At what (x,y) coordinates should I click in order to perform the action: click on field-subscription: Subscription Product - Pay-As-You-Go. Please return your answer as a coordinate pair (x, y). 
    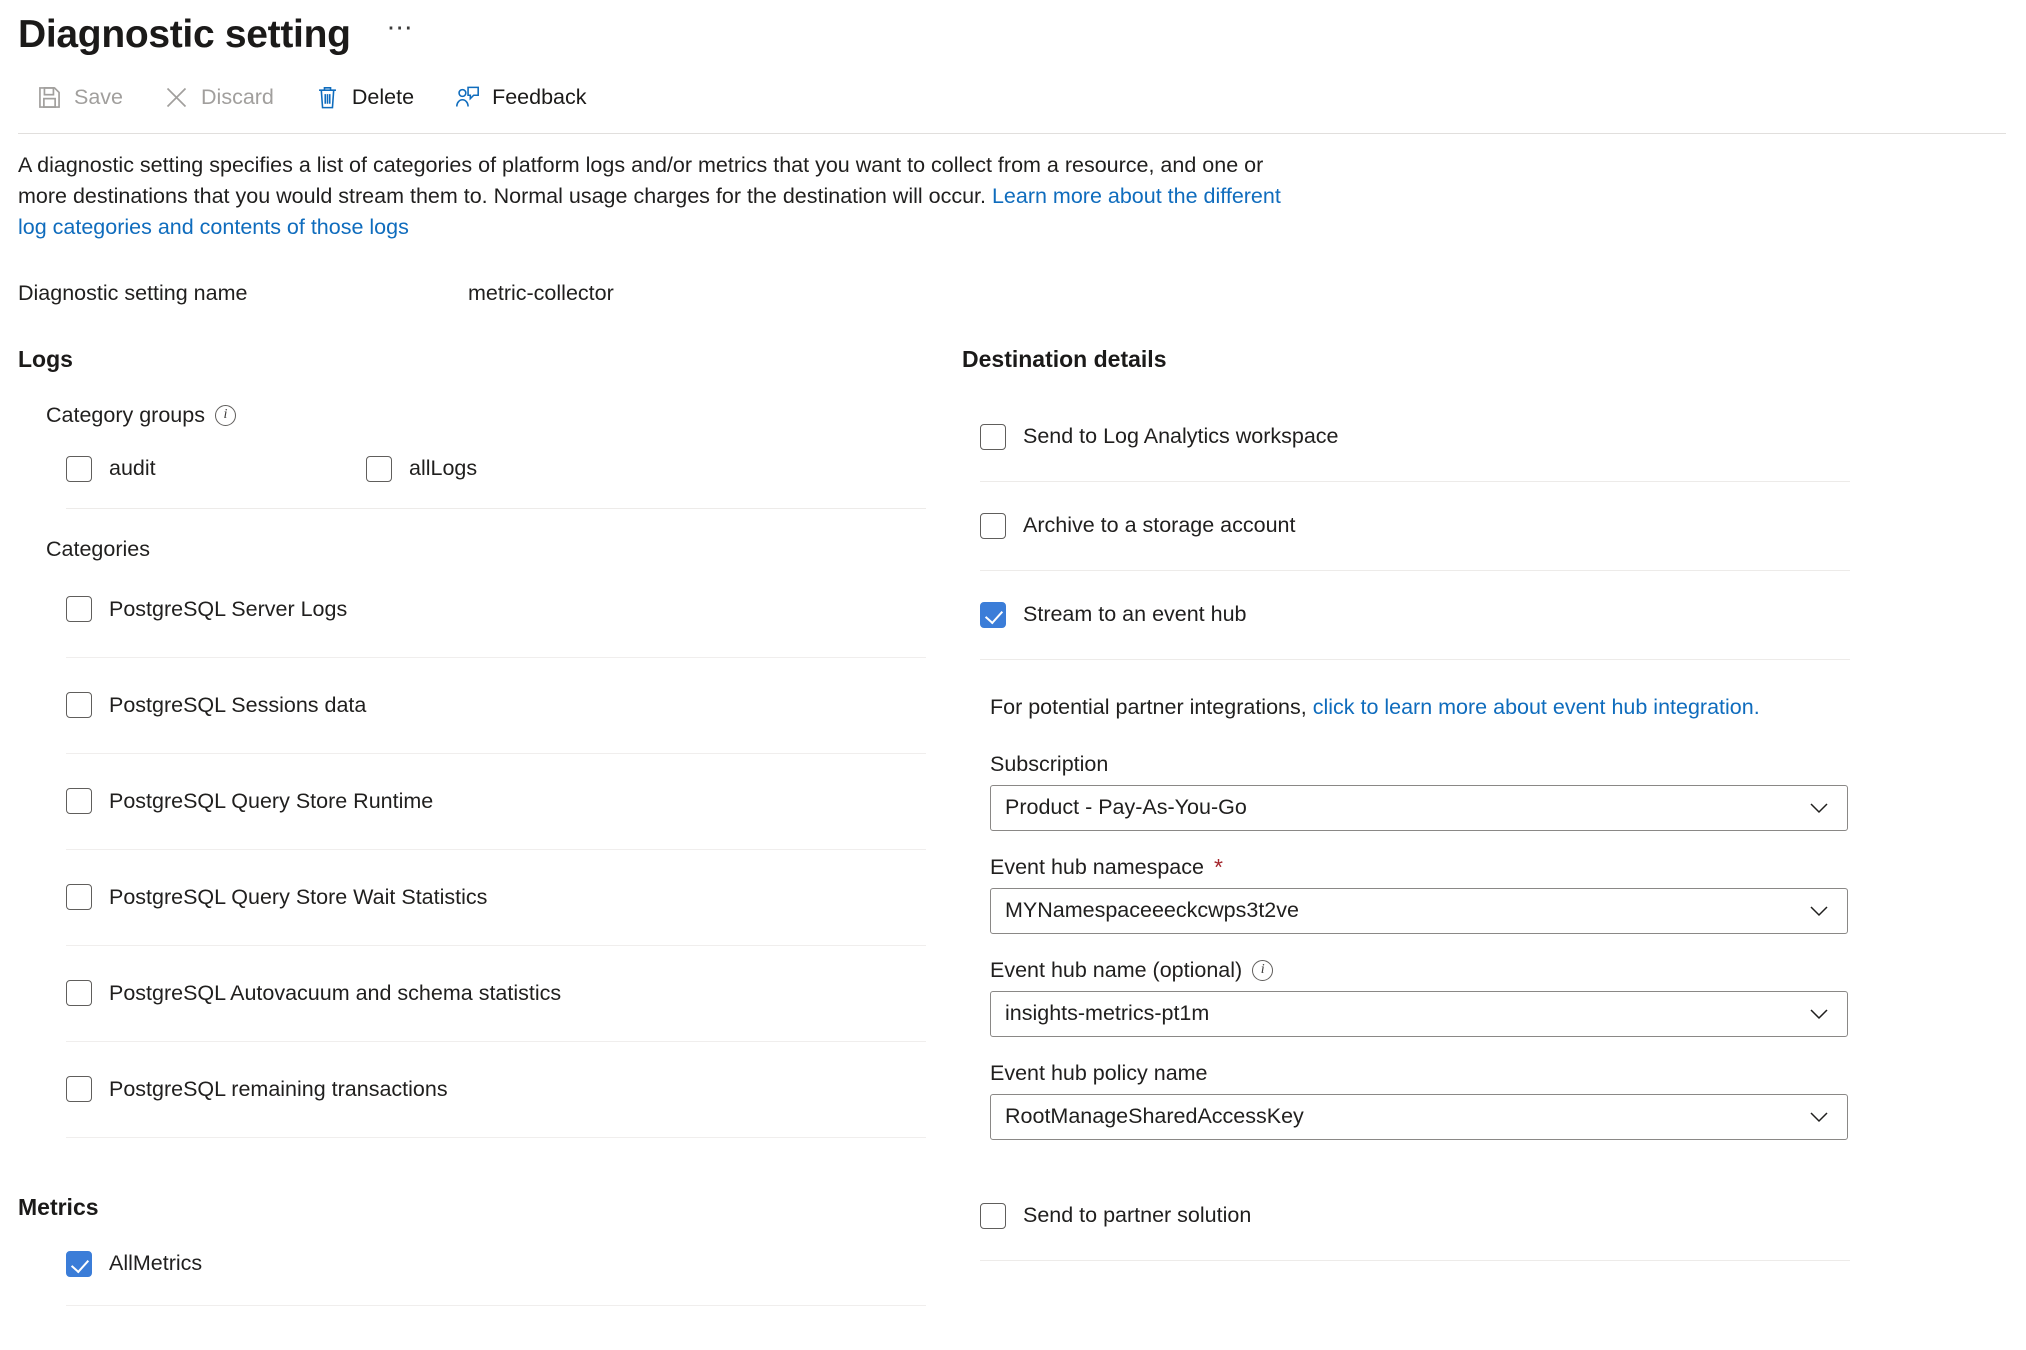
    Looking at the image, I should click on (1438, 791).